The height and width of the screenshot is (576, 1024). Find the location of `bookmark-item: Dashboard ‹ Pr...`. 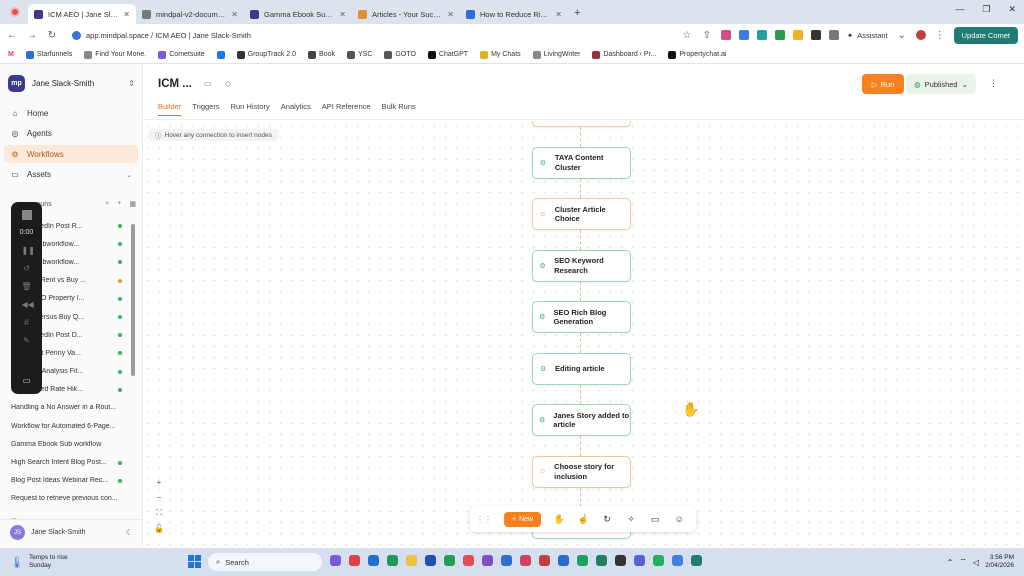

bookmark-item: Dashboard ‹ Pr... is located at coordinates (624, 54).